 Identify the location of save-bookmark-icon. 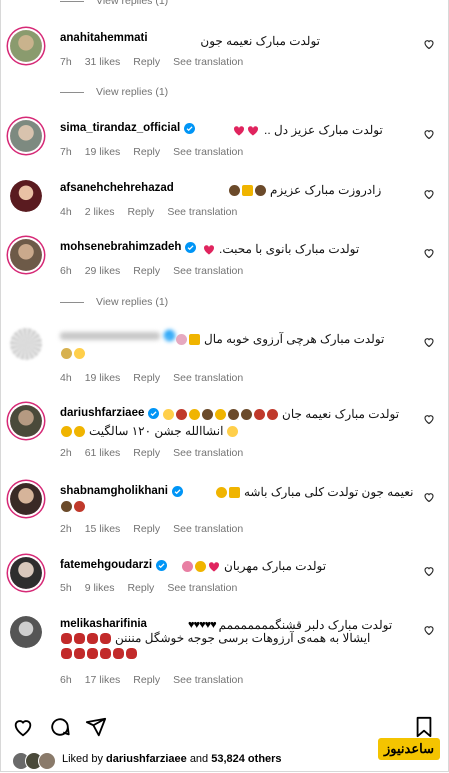
(424, 727).